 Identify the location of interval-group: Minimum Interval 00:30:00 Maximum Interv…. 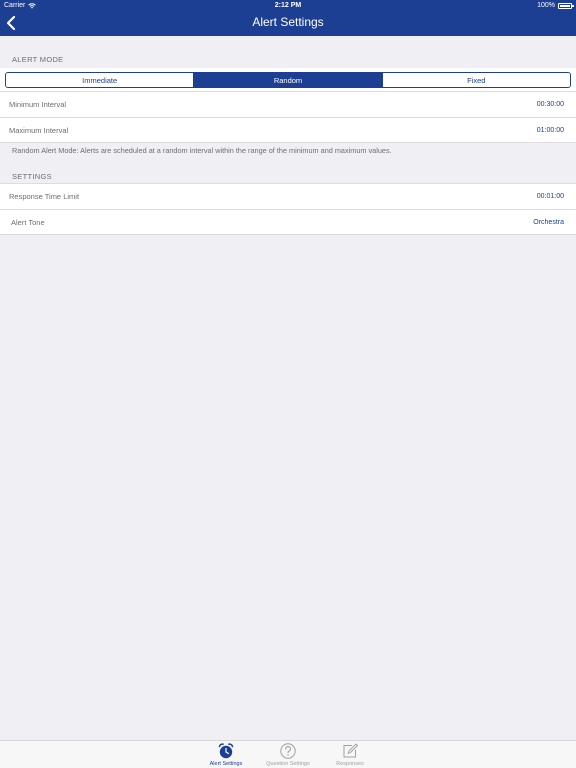
(288, 117).